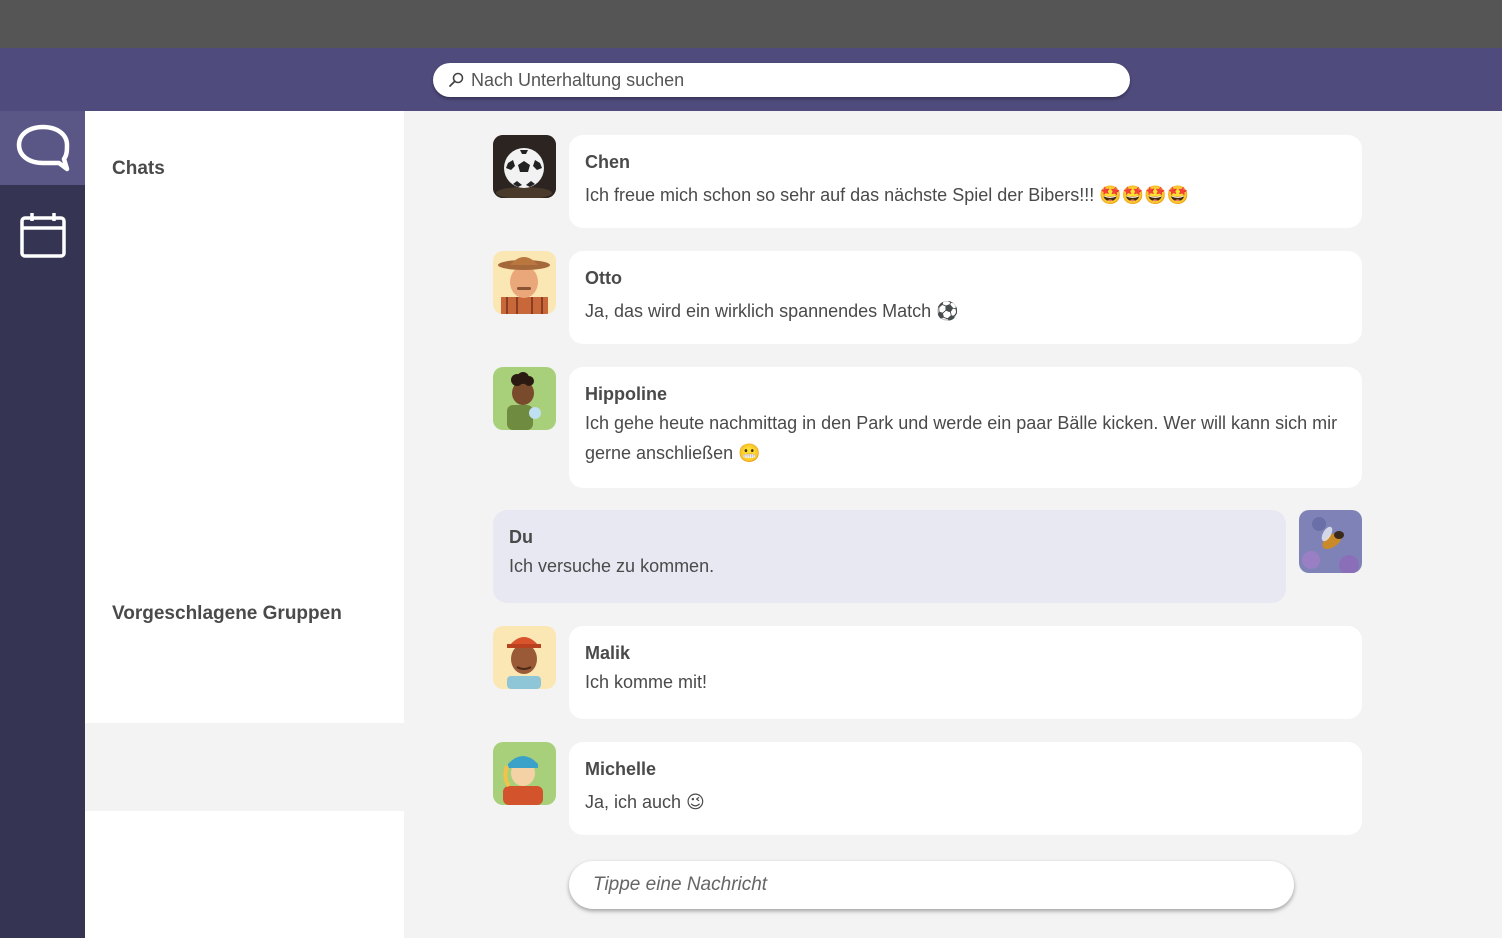 The image size is (1502, 938). Describe the element at coordinates (771, 80) in the screenshot. I see `search-input` at that location.